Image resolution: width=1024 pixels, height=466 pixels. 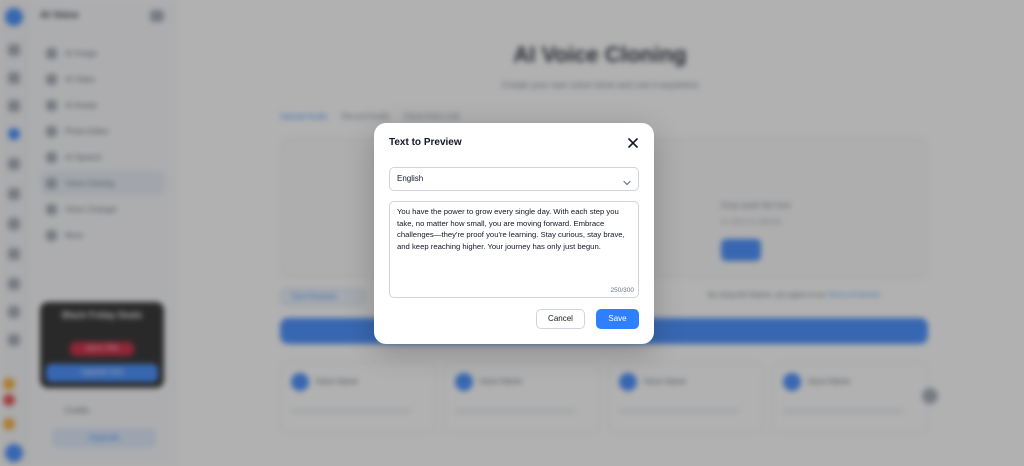 What do you see at coordinates (617, 319) in the screenshot?
I see `save-button: Save` at bounding box center [617, 319].